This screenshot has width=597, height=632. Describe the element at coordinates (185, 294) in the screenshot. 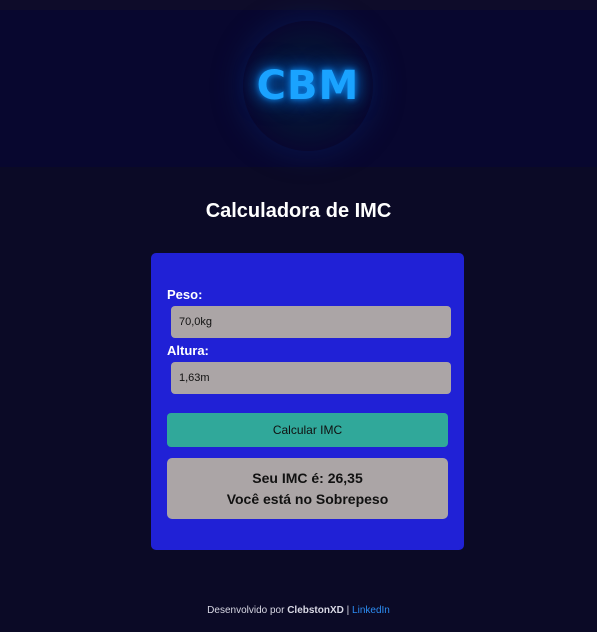

I see `peso-label: Peso:` at that location.